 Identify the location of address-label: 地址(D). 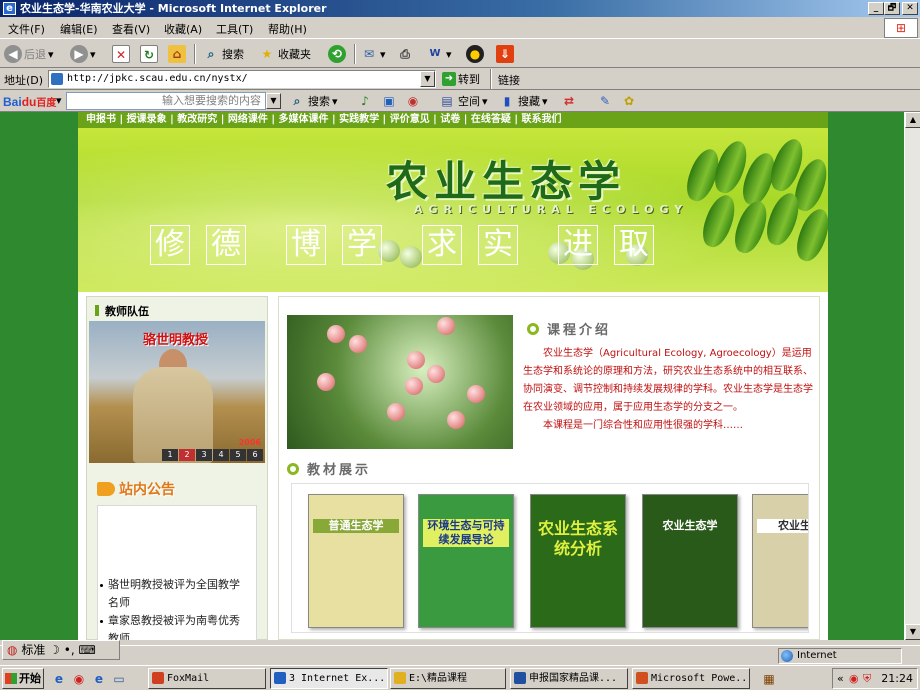
(24, 80).